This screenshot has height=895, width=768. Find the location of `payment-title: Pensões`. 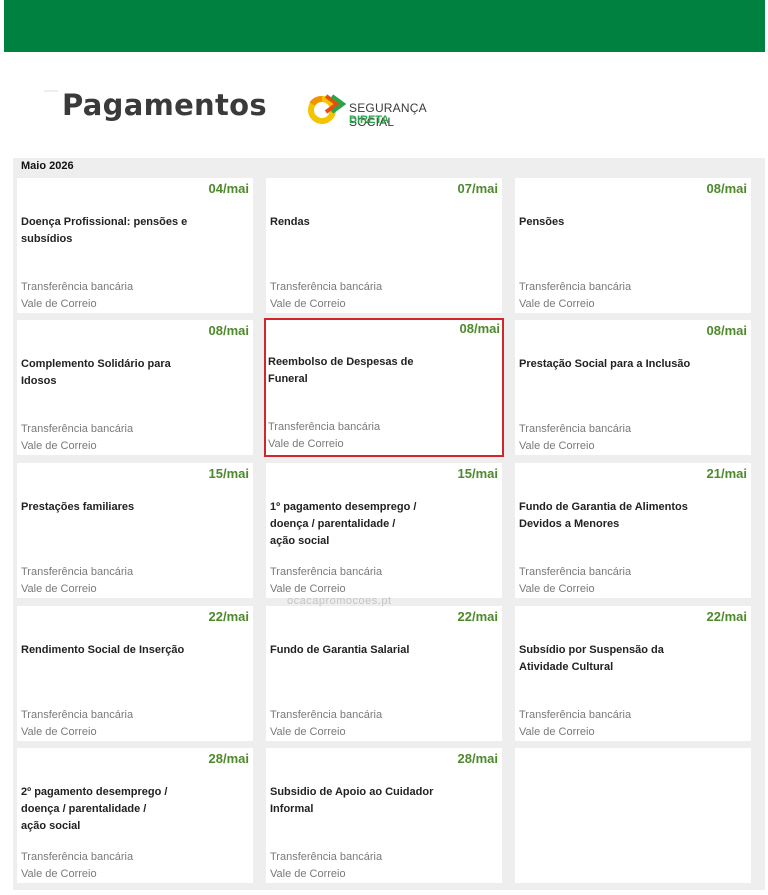

payment-title: Pensões is located at coordinates (542, 222).